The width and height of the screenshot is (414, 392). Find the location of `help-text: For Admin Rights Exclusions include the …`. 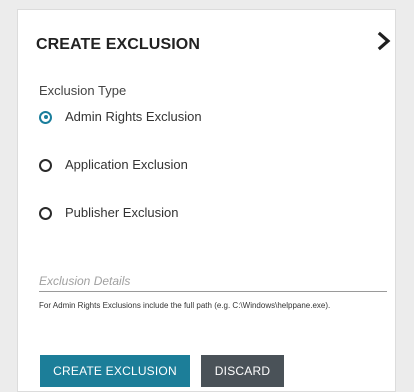

help-text: For Admin Rights Exclusions include the … is located at coordinates (185, 305).